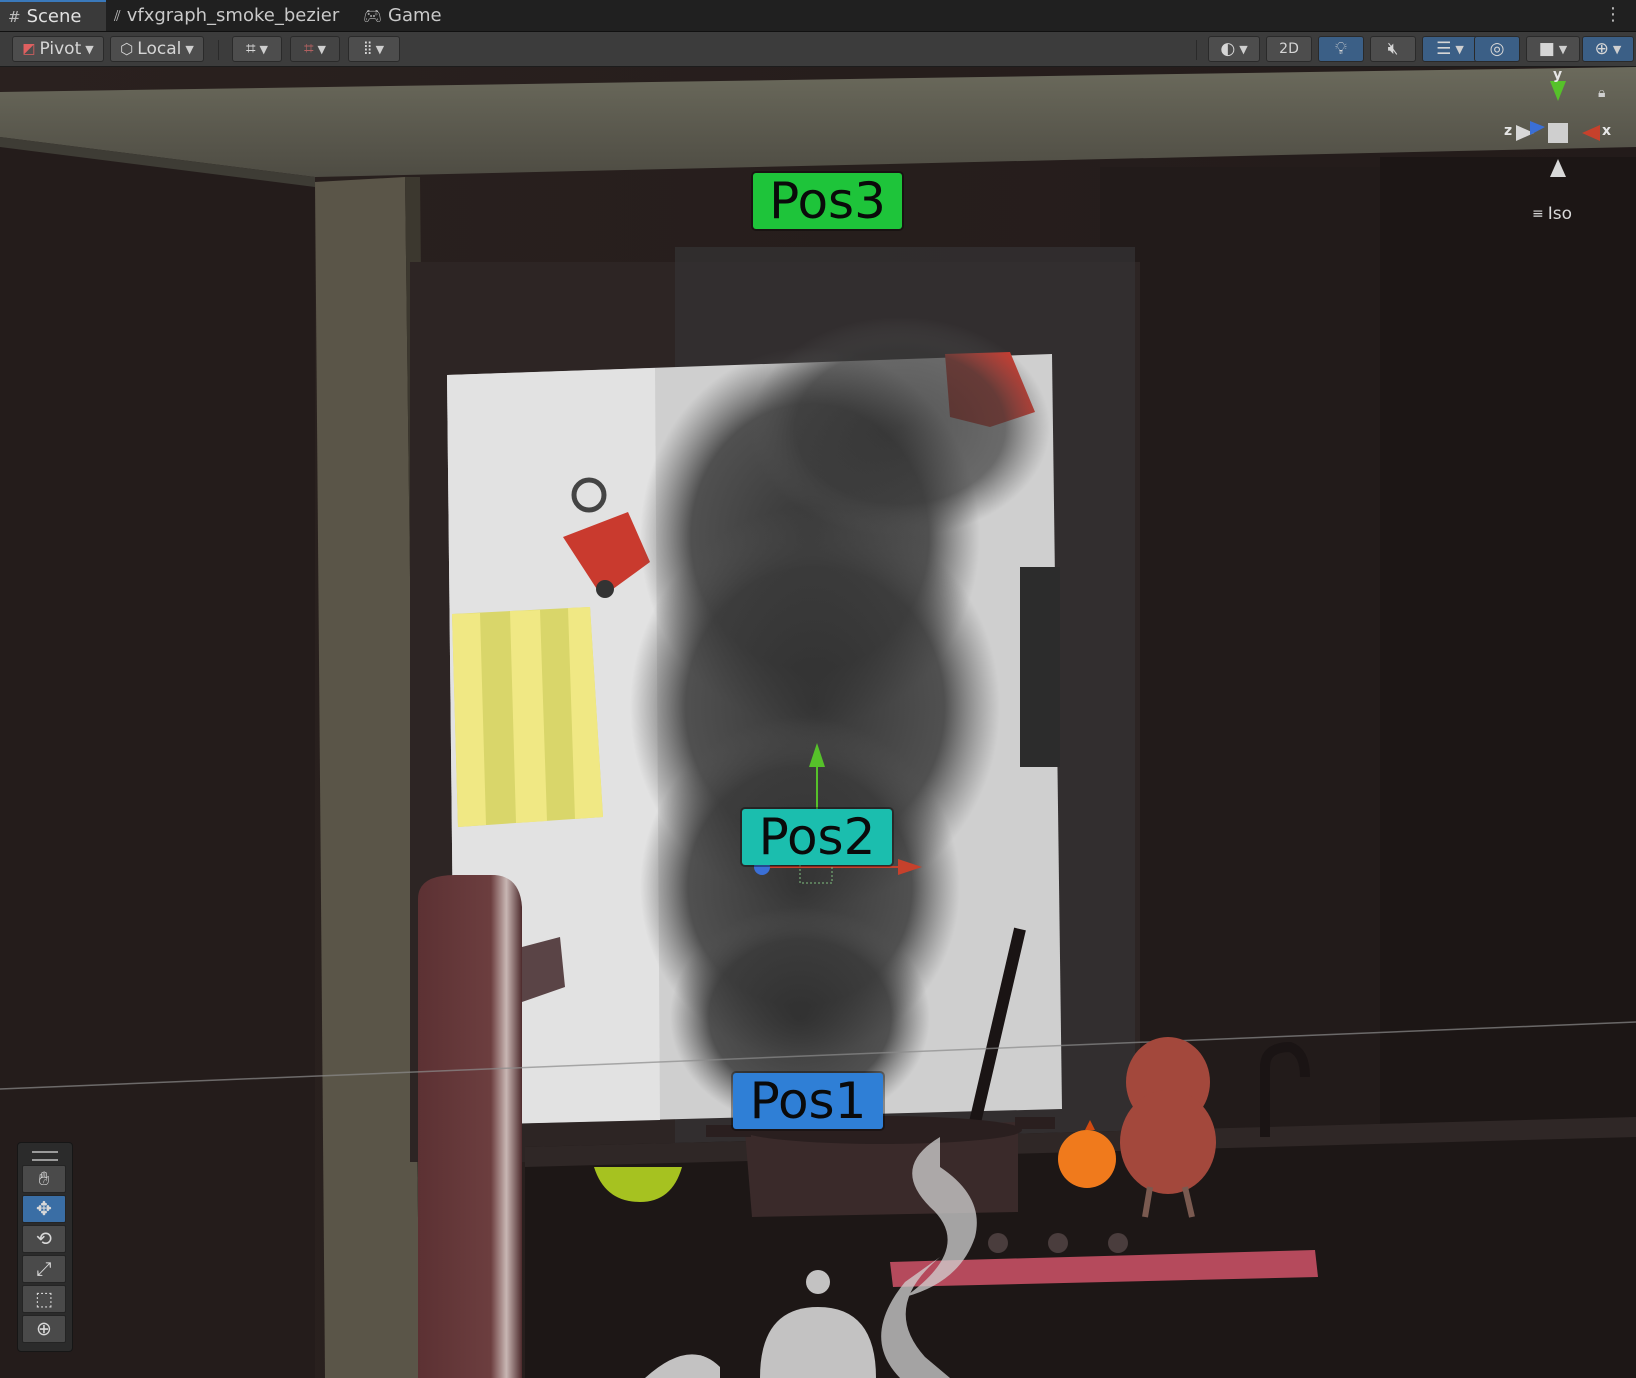 Image resolution: width=1636 pixels, height=1378 pixels. I want to click on audio-muted-icon: 🔇︎, so click(1393, 49).